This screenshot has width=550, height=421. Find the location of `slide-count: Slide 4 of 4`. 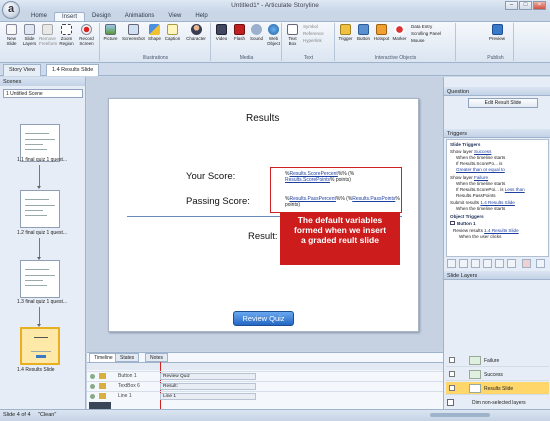

slide-count: Slide 4 of 4 is located at coordinates (17, 415).